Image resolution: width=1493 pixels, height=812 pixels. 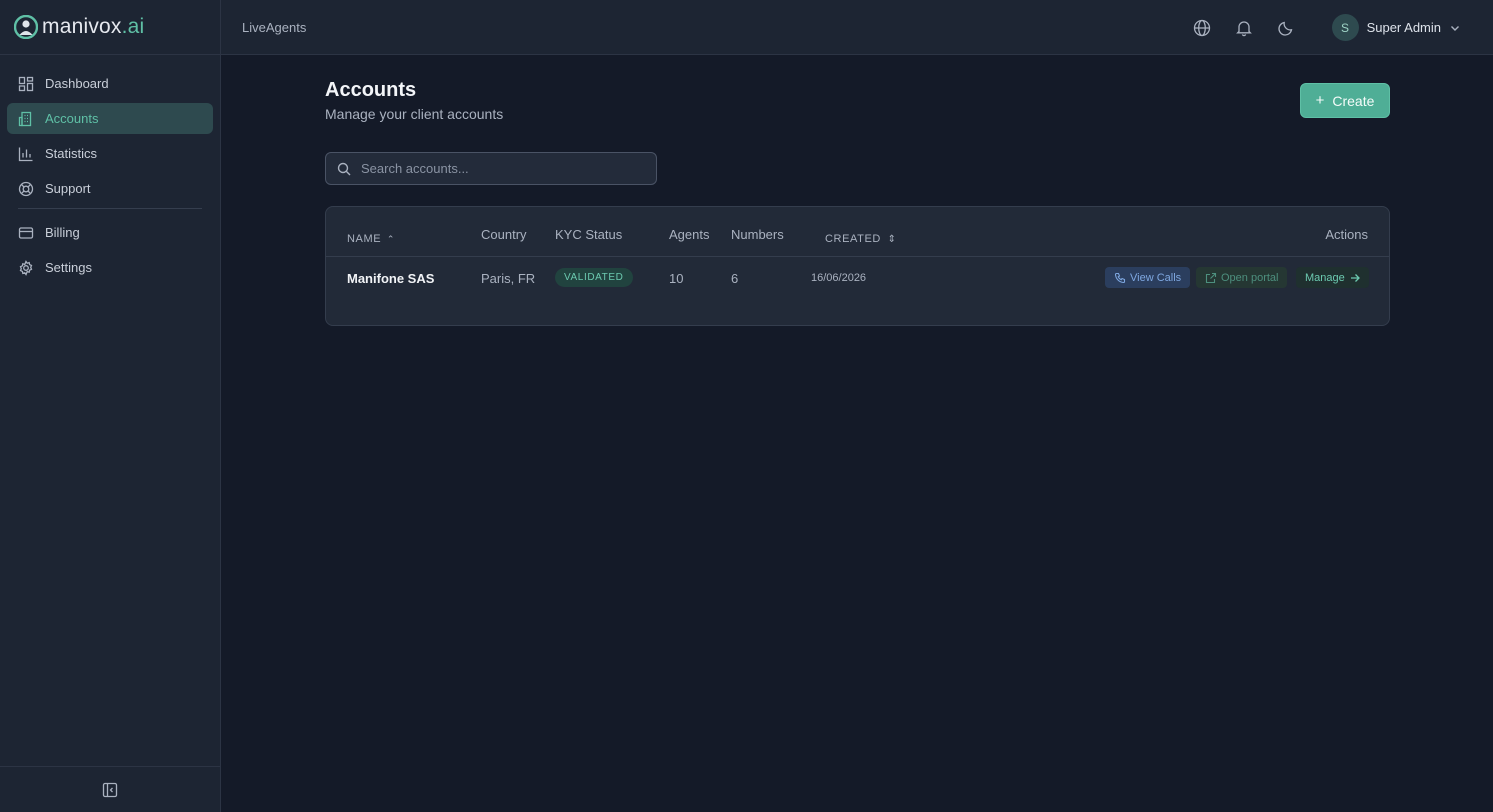 What do you see at coordinates (390, 239) in the screenshot?
I see `sort-asc-icon: ⌃` at bounding box center [390, 239].